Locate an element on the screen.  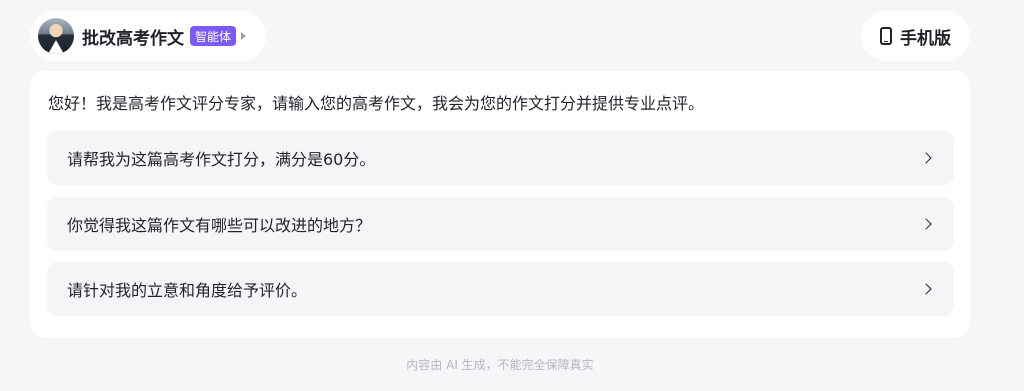
agent-badge: 智能体 is located at coordinates (213, 36).